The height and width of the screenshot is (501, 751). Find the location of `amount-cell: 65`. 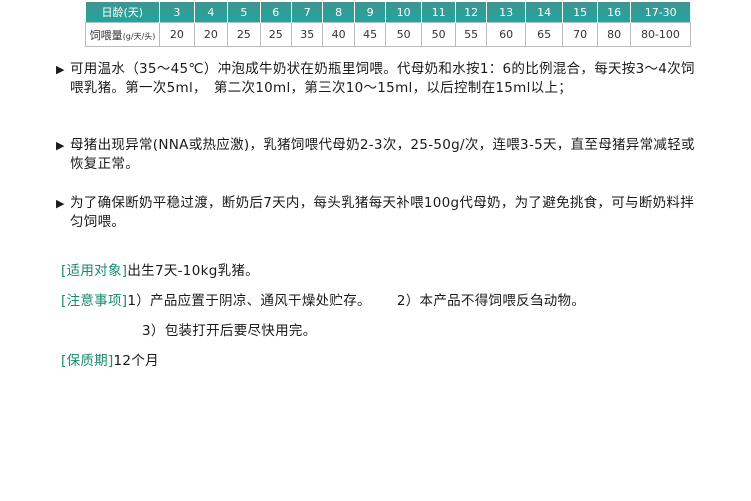

amount-cell: 65 is located at coordinates (544, 34).